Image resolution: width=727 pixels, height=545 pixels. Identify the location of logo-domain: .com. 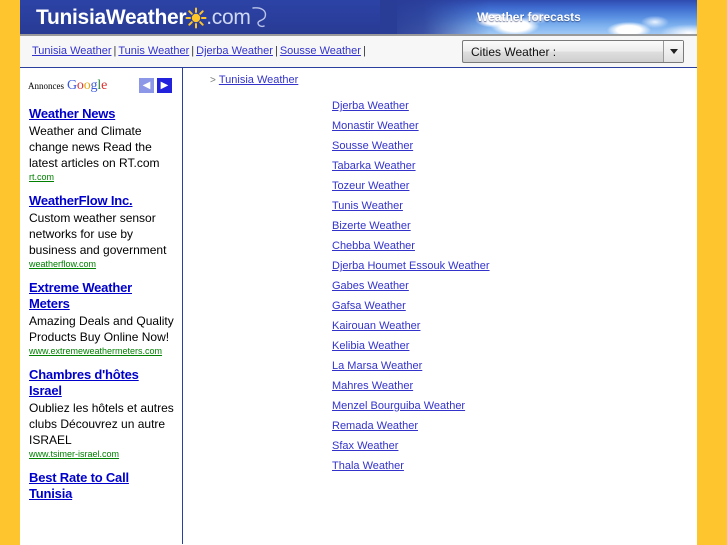
(228, 17).